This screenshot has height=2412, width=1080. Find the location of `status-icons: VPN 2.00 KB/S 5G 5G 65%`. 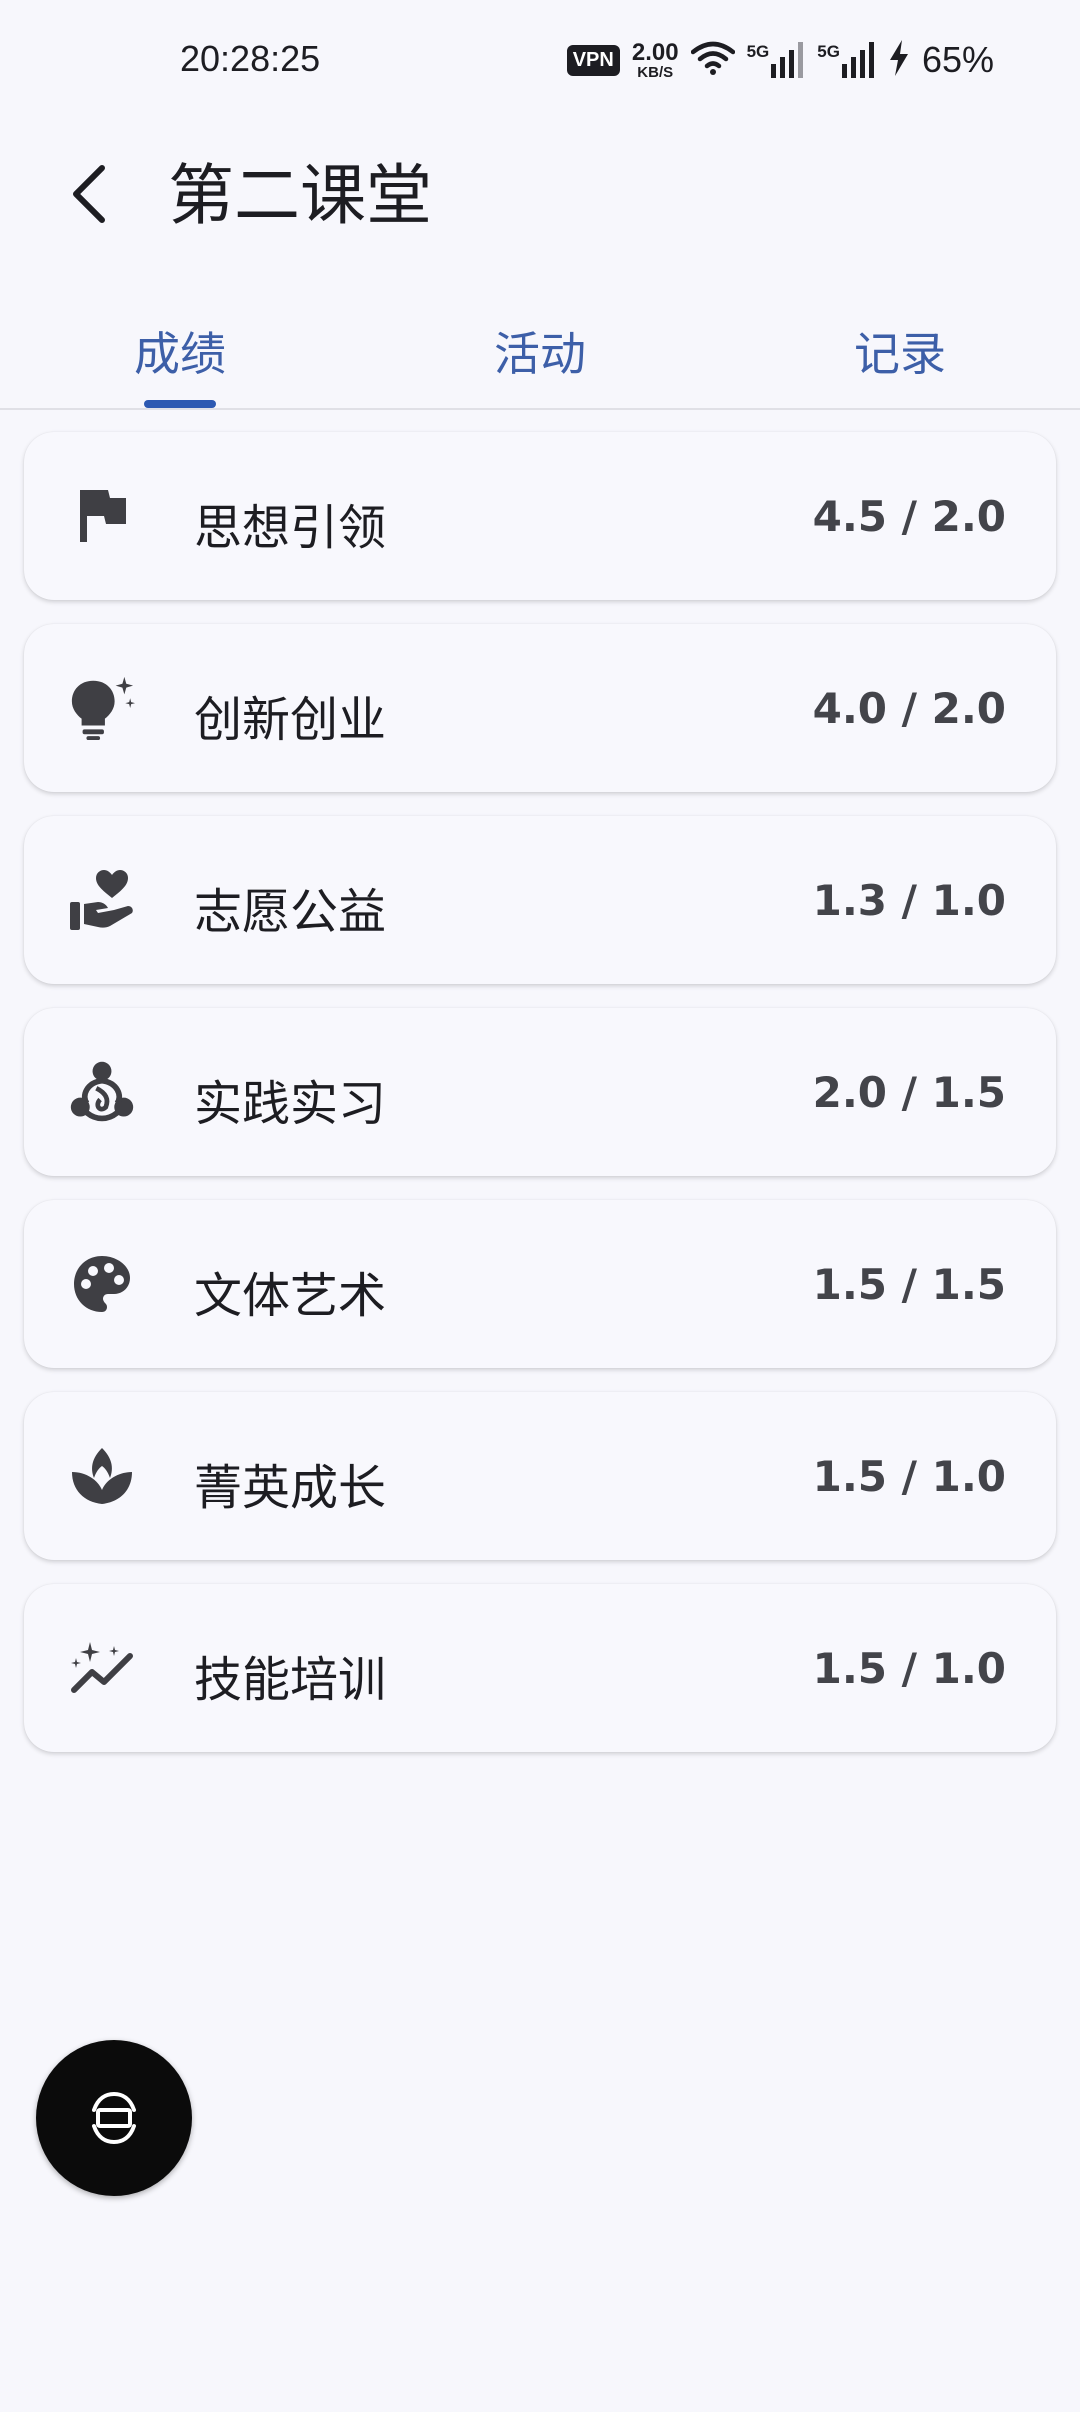

status-icons: VPN 2.00 KB/S 5G 5G 65% is located at coordinates (780, 60).